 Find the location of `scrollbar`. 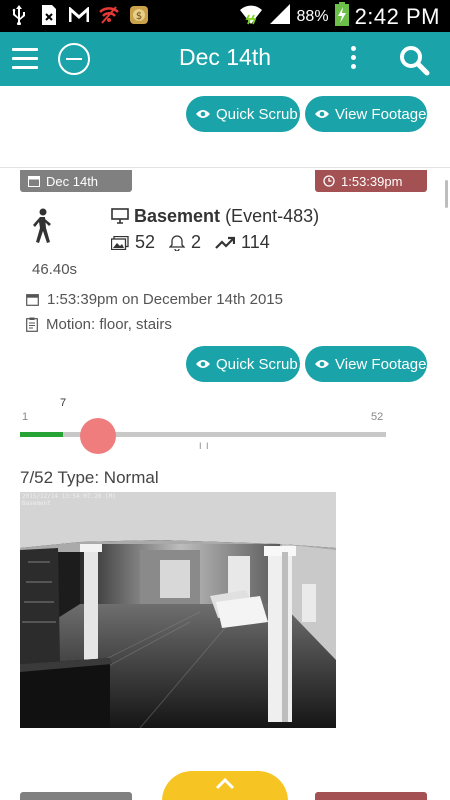

scrollbar is located at coordinates (446, 194).